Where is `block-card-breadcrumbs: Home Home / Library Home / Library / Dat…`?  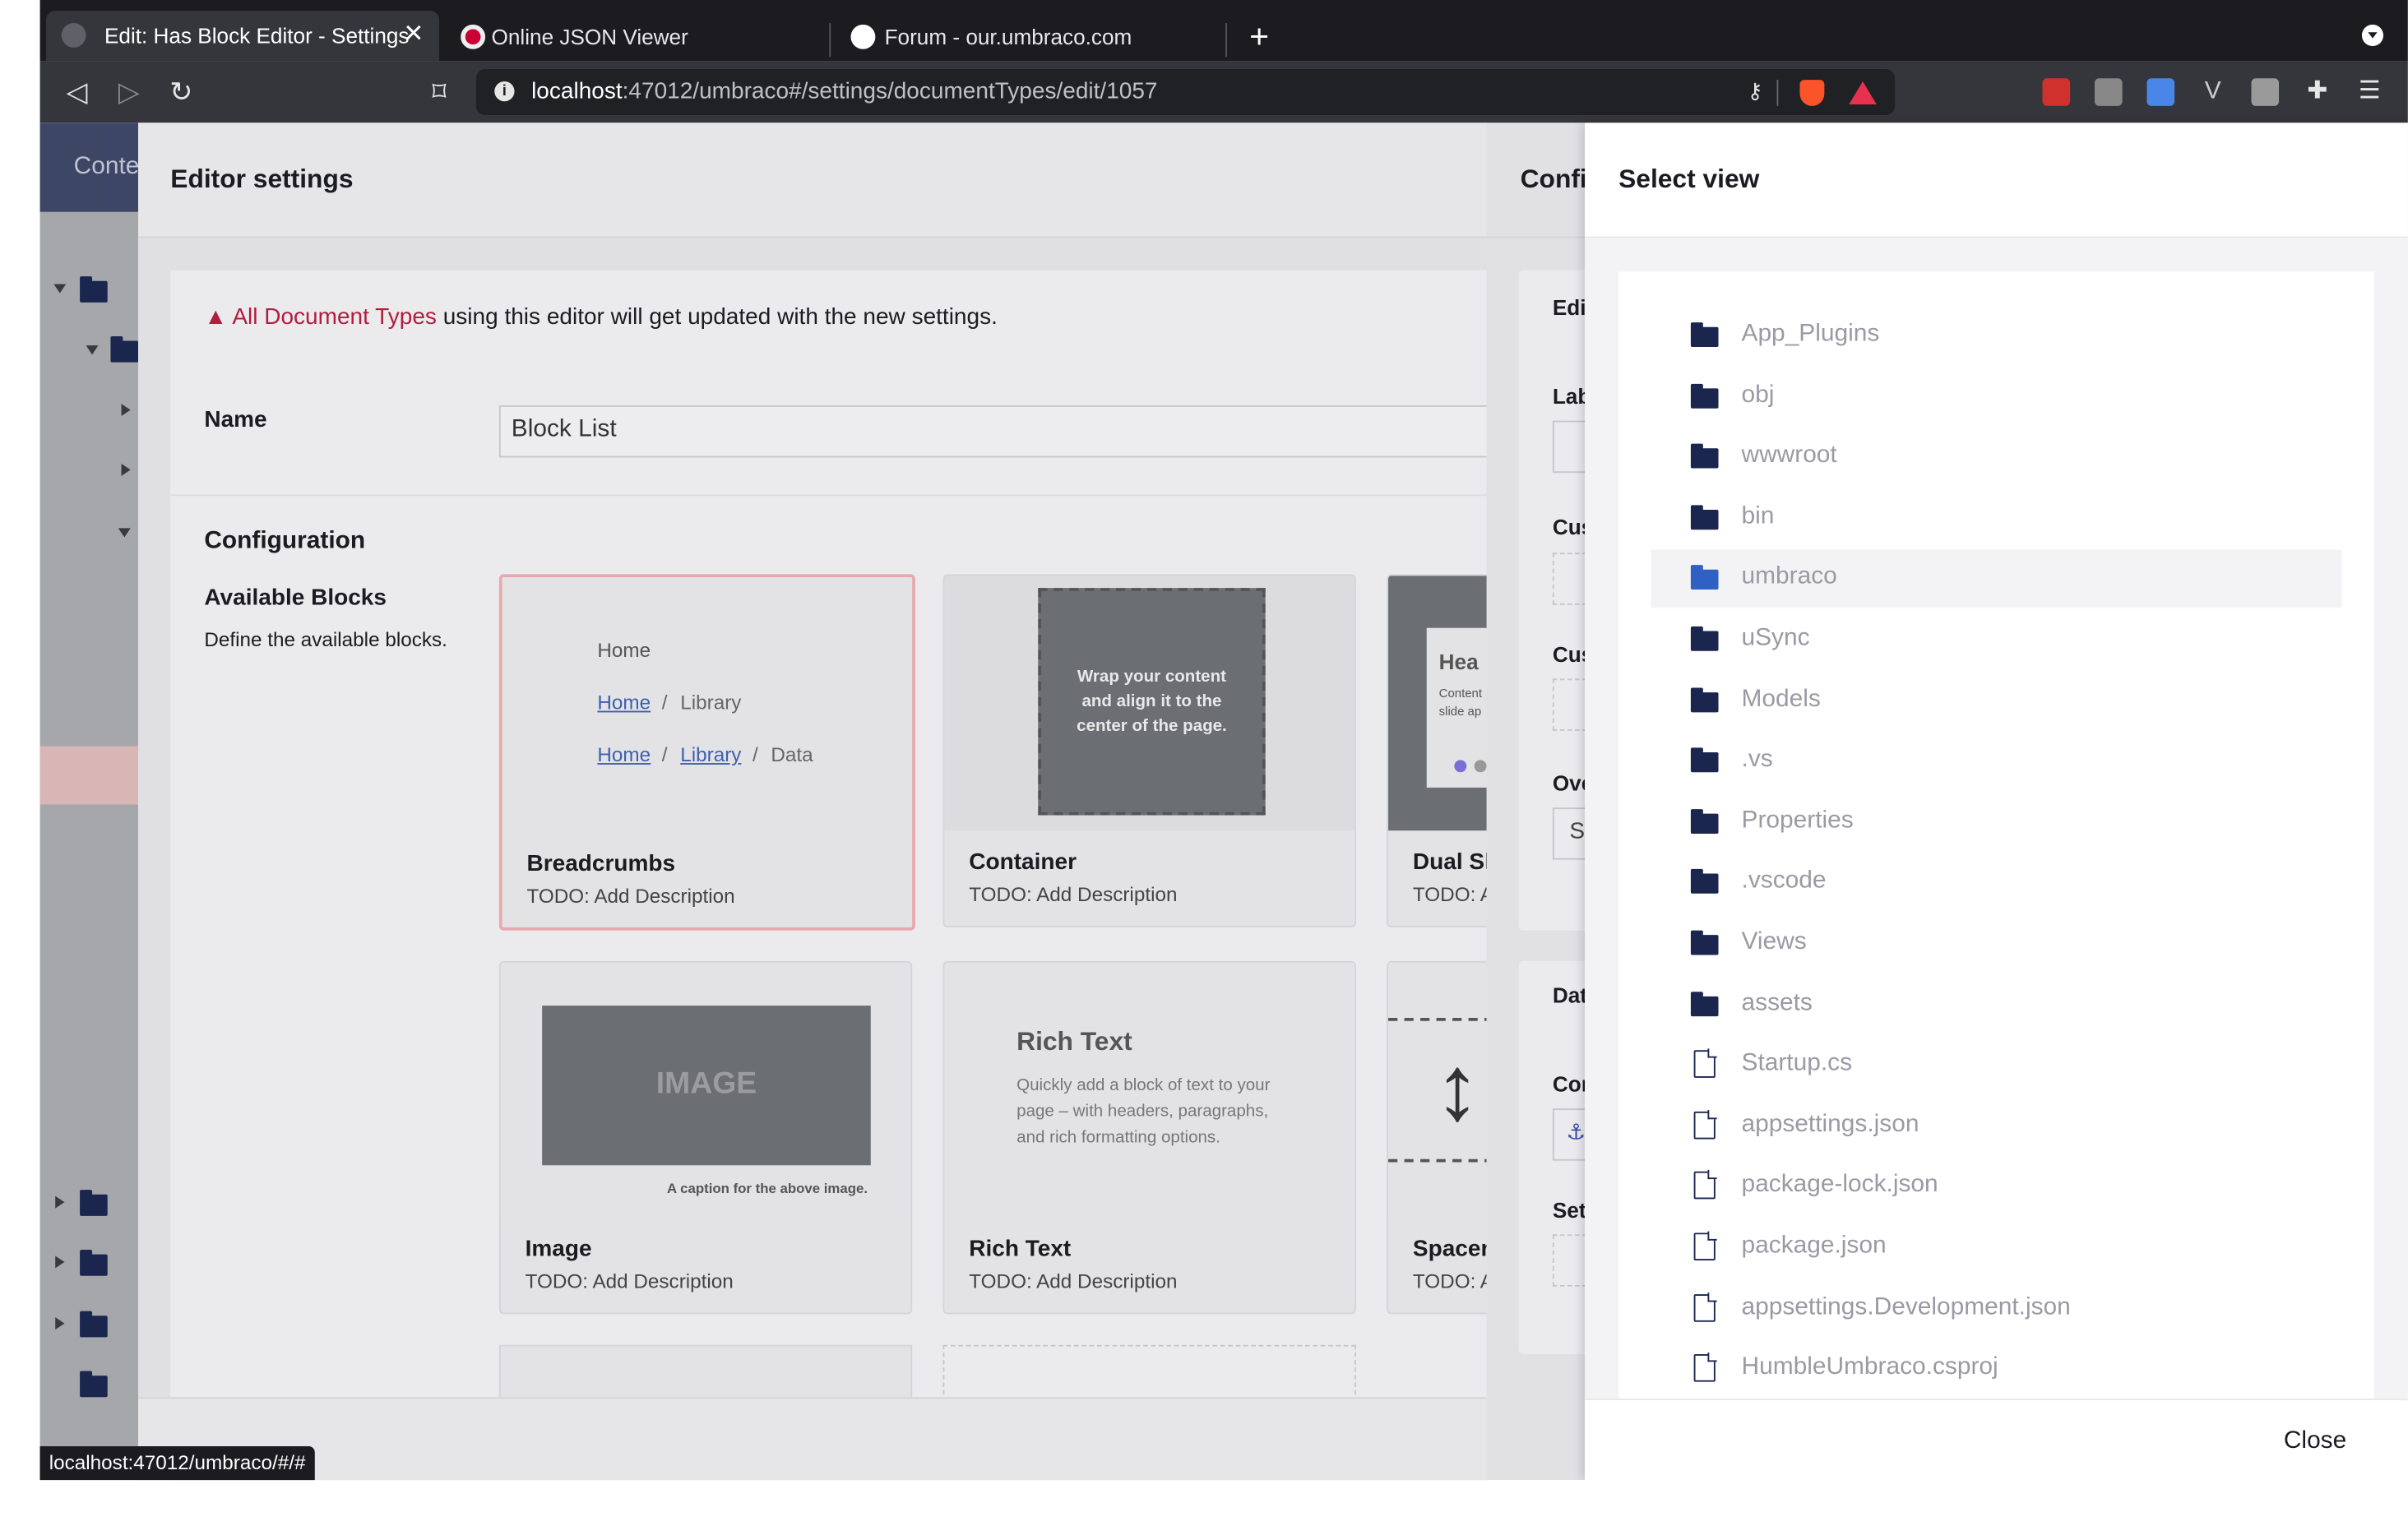 block-card-breadcrumbs: Home Home / Library Home / Library / Dat… is located at coordinates (706, 752).